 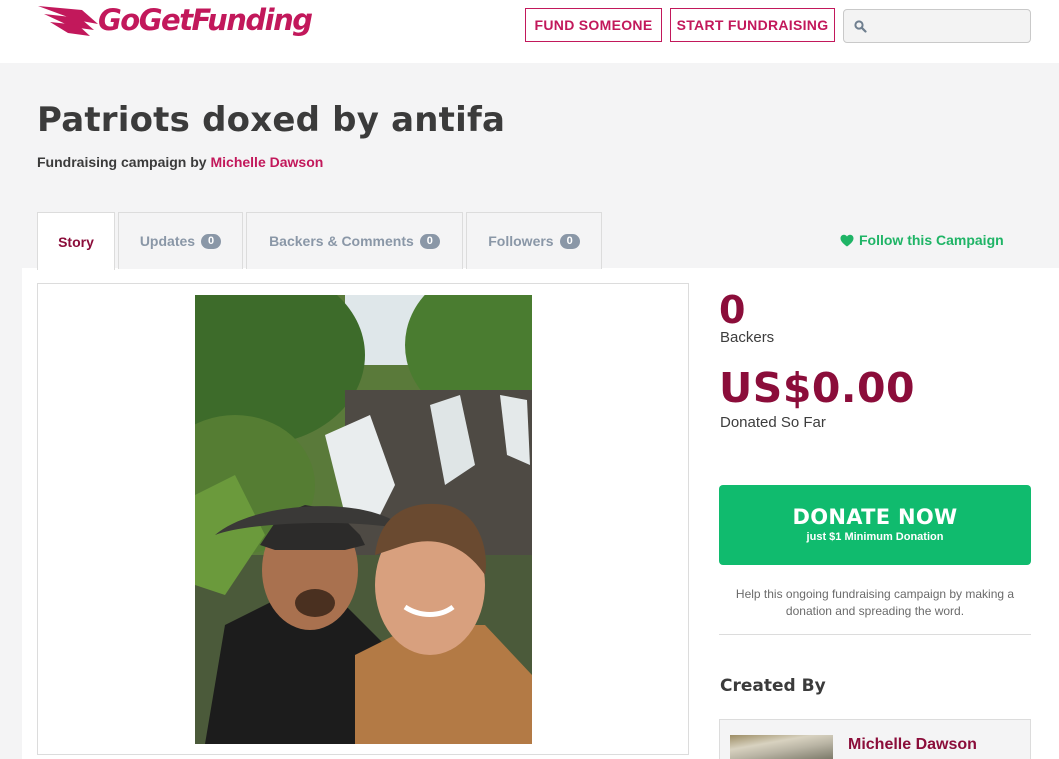 I want to click on start-fundraising-button: START FUNDRAISING, so click(x=752, y=25).